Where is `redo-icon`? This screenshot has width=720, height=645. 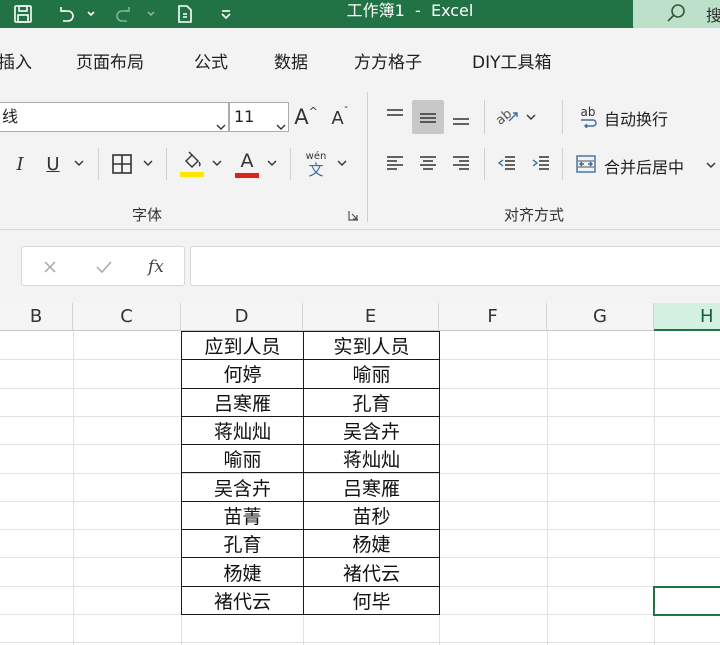 redo-icon is located at coordinates (125, 14).